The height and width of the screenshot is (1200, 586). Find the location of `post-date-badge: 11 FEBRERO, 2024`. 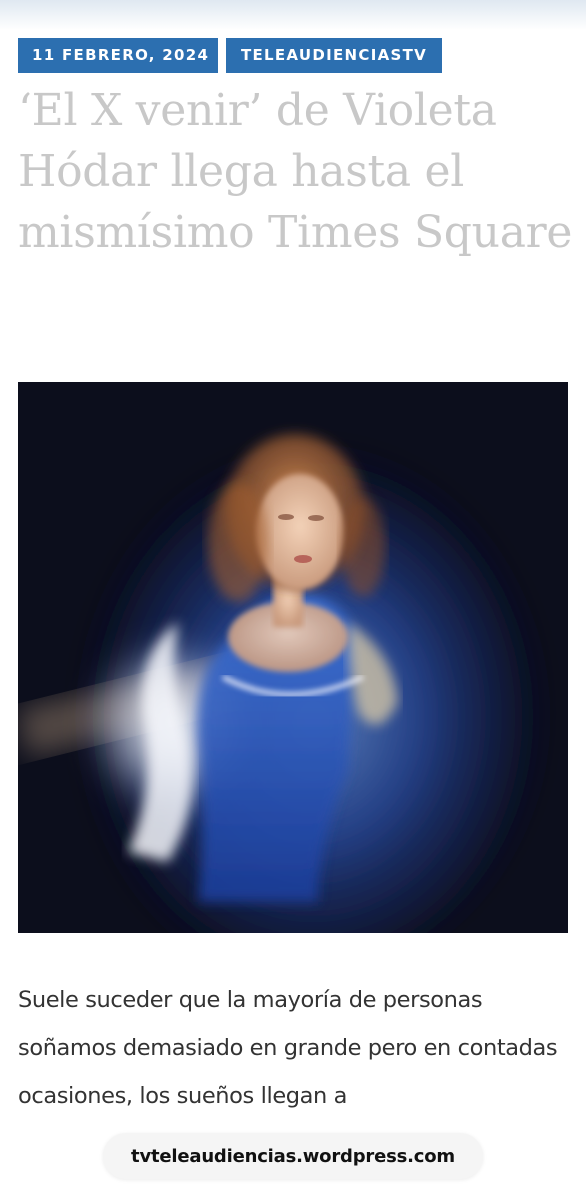

post-date-badge: 11 FEBRERO, 2024 is located at coordinates (118, 55).